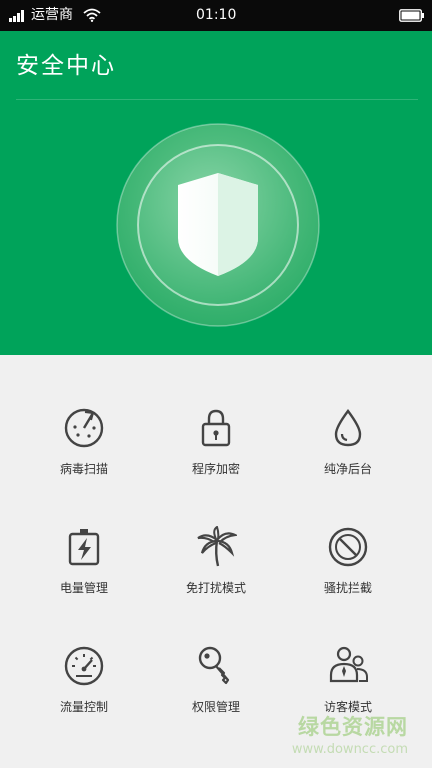 This screenshot has height=768, width=432. Describe the element at coordinates (214, 665) in the screenshot. I see `key-icon` at that location.